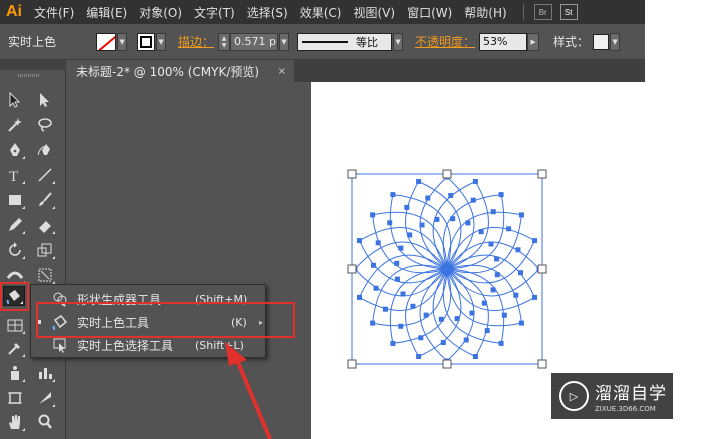 This screenshot has height=439, width=713. Describe the element at coordinates (122, 41) in the screenshot. I see `fill-dropdown-icon: ▼` at that location.